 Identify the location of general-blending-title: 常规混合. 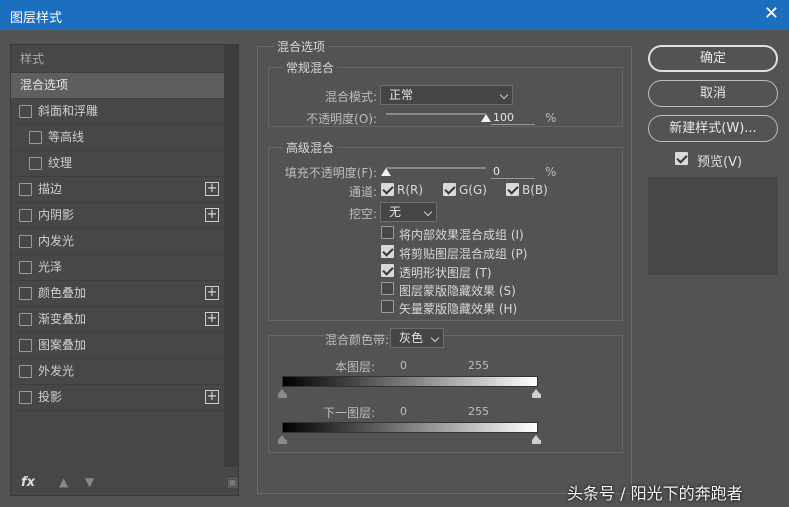
(310, 67).